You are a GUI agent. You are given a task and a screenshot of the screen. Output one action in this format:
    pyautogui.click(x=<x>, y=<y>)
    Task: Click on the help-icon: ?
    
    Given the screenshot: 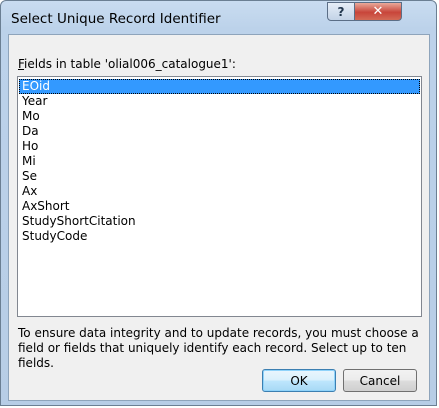 What is the action you would take?
    pyautogui.click(x=341, y=11)
    